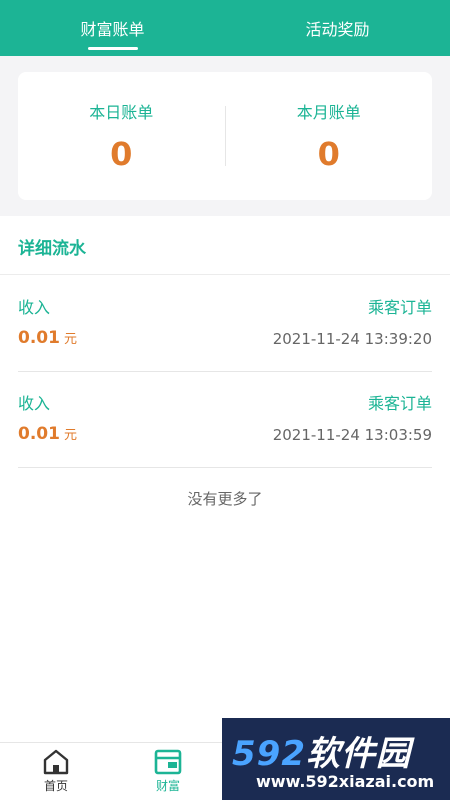 The width and height of the screenshot is (450, 800). I want to click on home-icon, so click(56, 762).